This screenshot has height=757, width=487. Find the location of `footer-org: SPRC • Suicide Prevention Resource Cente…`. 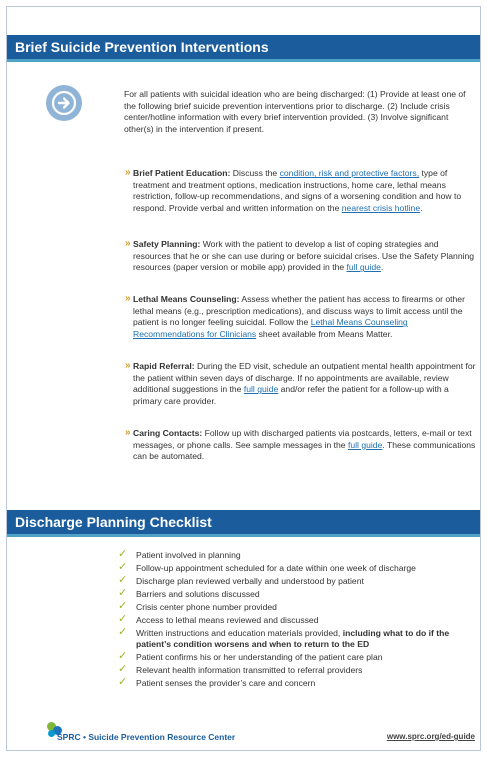

footer-org: SPRC • Suicide Prevention Resource Cente… is located at coordinates (146, 737).